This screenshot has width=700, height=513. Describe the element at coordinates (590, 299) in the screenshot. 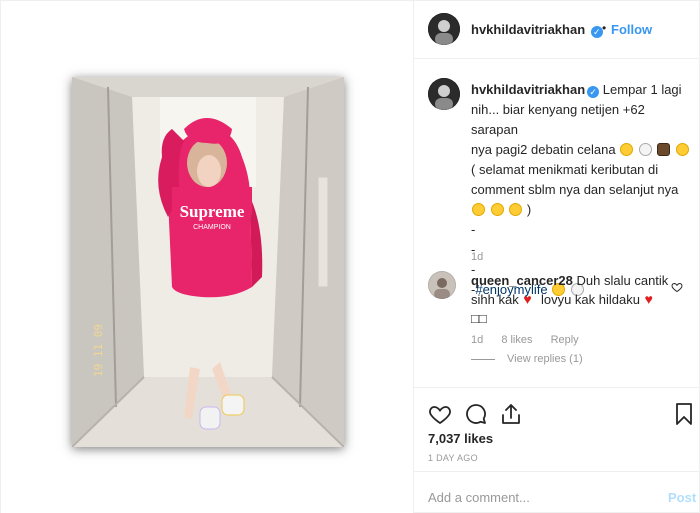

I see `comment-text-3: lovyu kak hildaku` at that location.